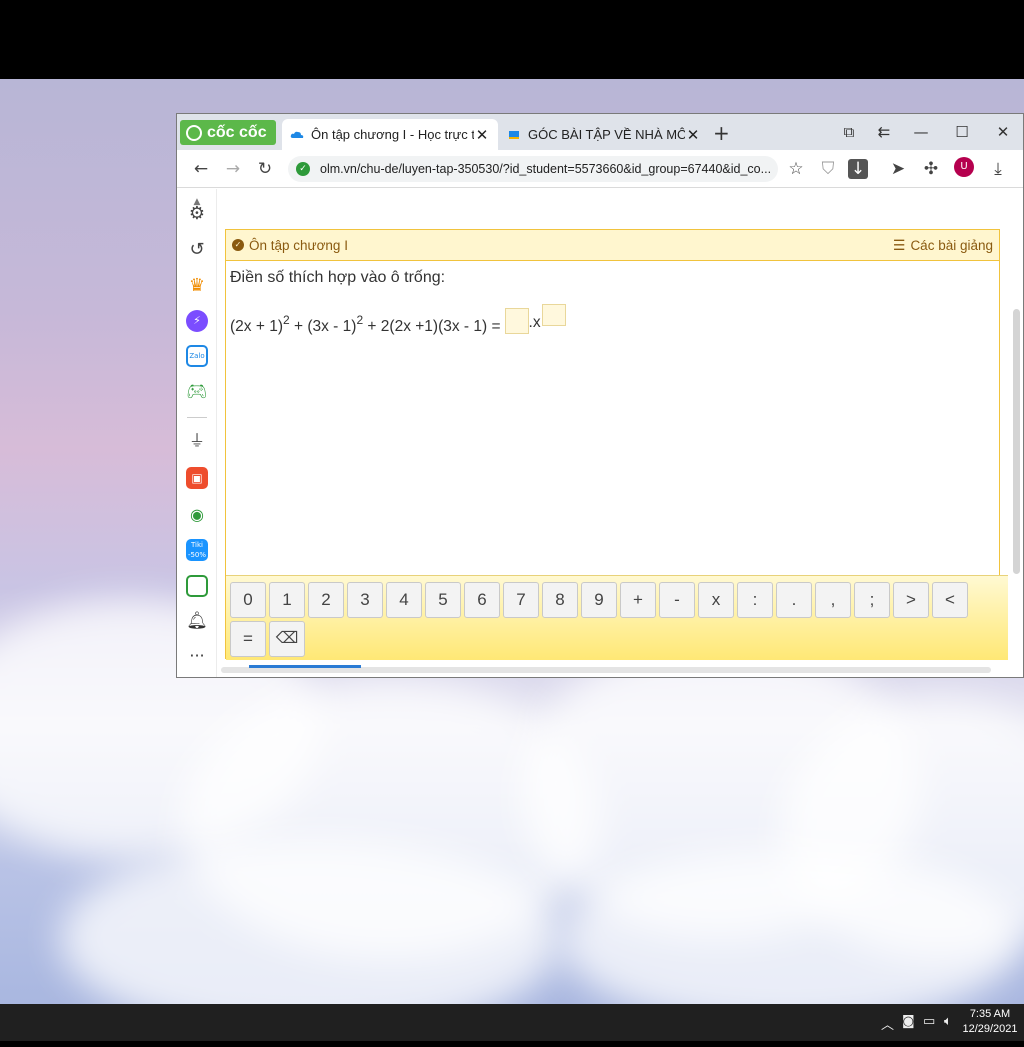 This screenshot has height=1047, width=1024. Describe the element at coordinates (197, 286) in the screenshot. I see `crown-icon: ♛` at that location.